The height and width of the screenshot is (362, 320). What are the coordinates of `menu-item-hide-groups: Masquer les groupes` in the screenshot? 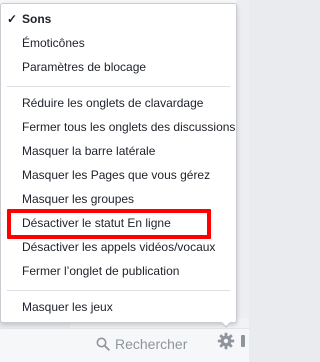 It's located at (118, 199).